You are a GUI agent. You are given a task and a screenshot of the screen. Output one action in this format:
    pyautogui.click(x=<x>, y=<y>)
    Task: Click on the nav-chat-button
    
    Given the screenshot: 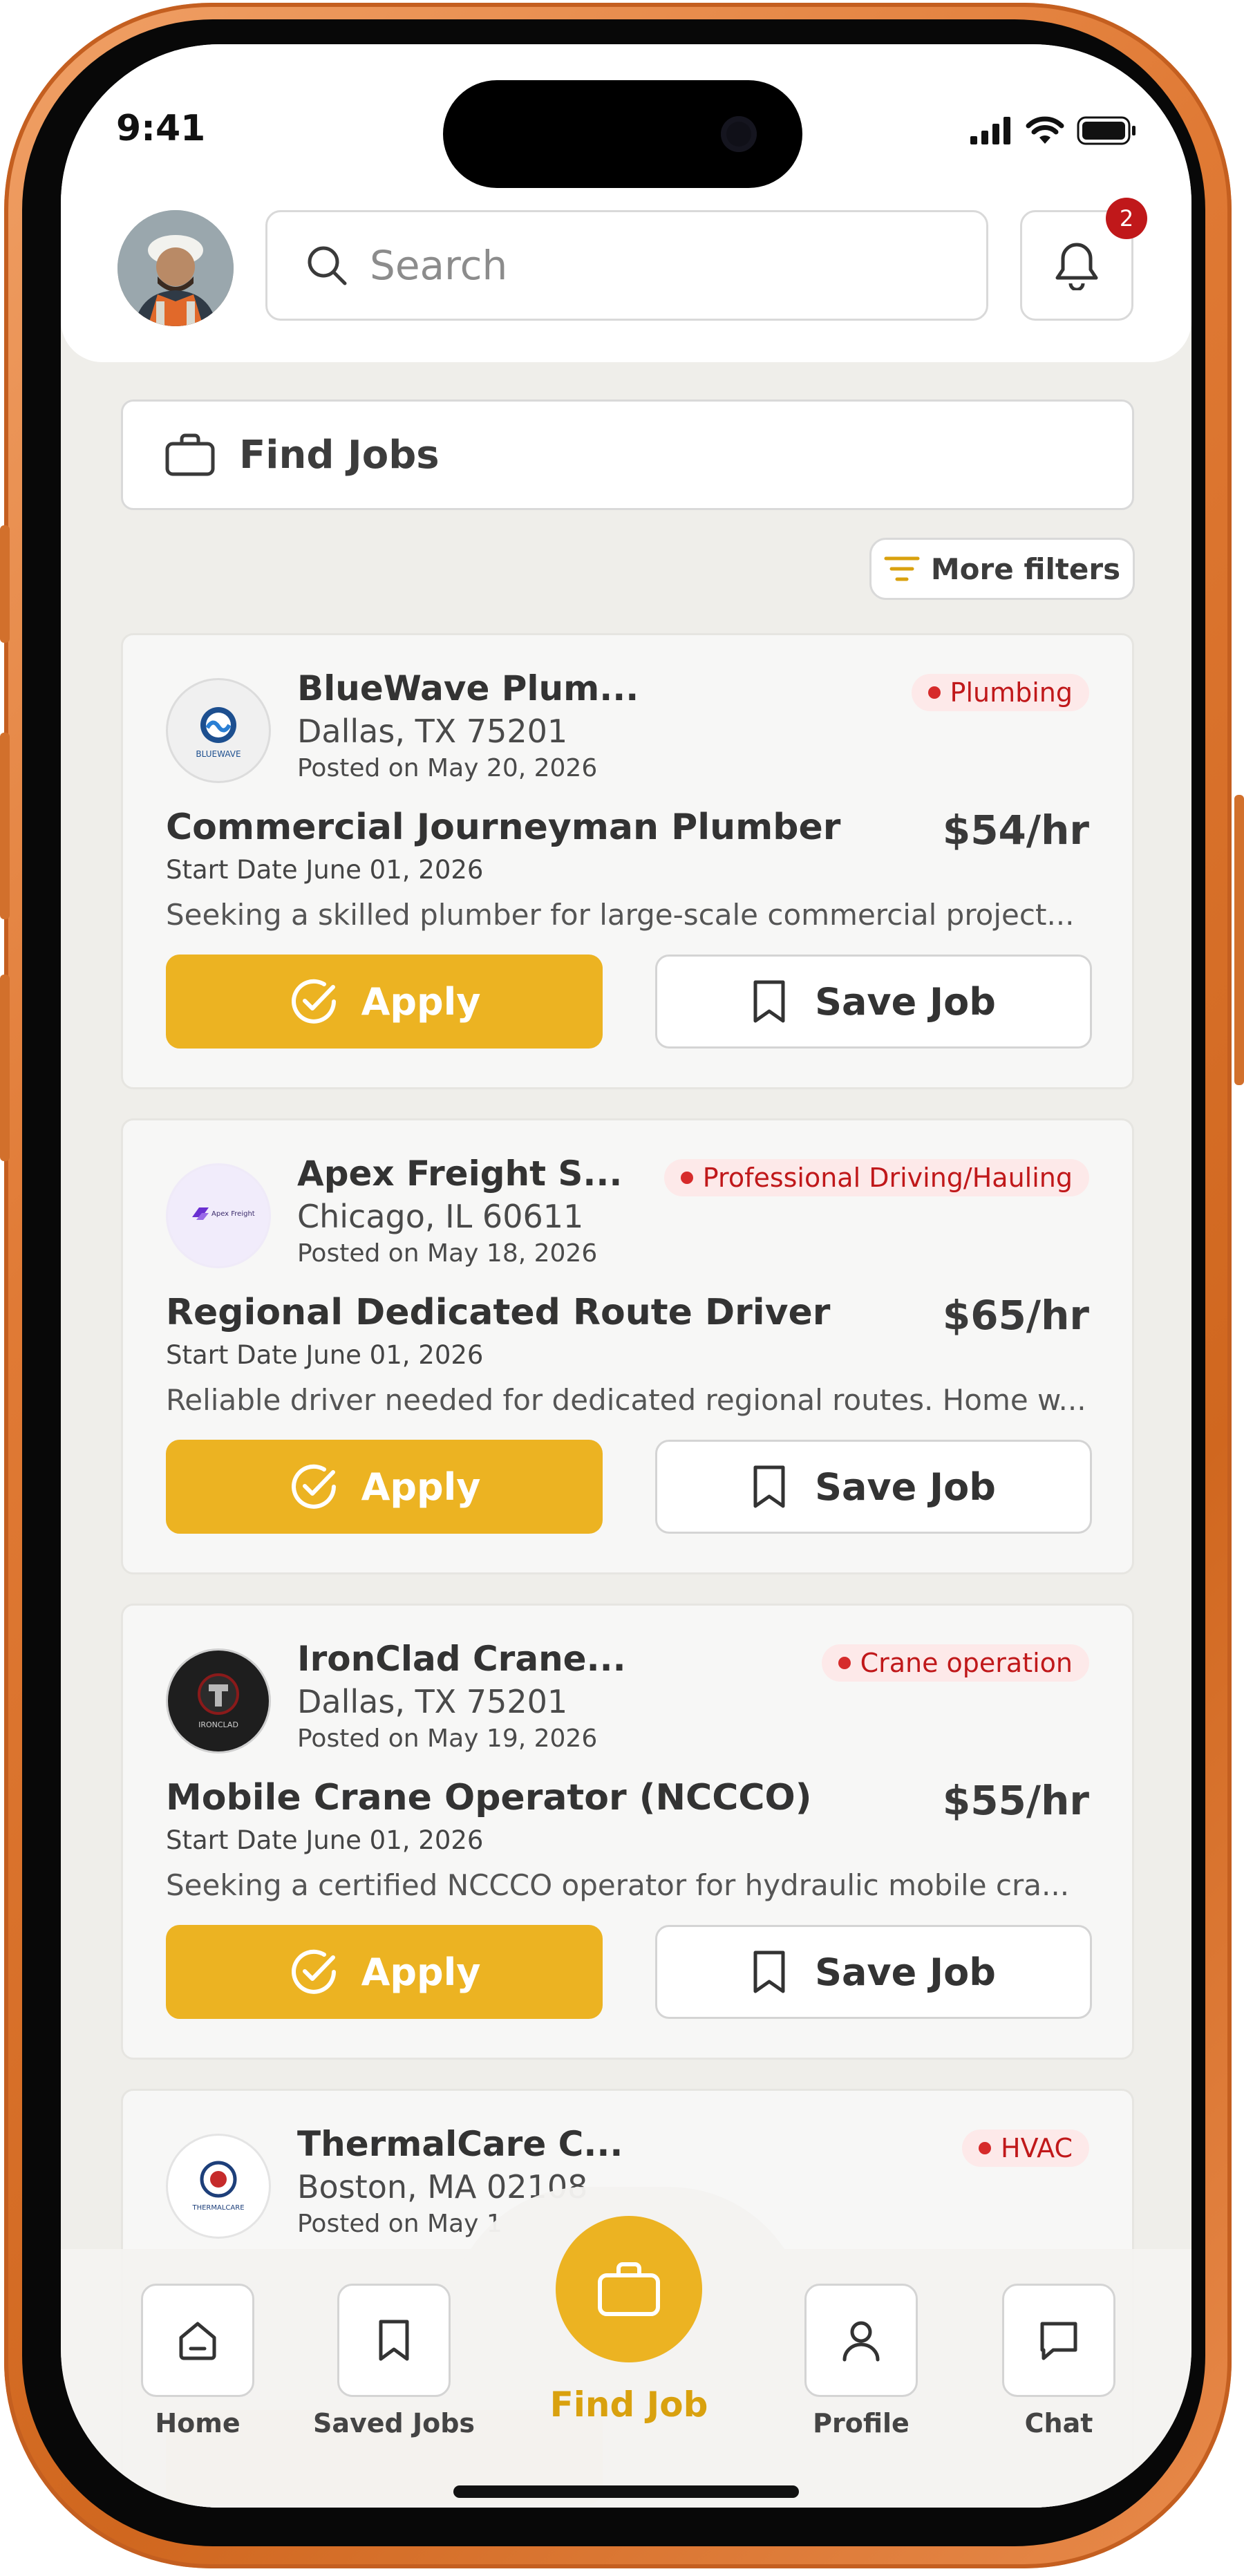 What is the action you would take?
    pyautogui.click(x=1058, y=2340)
    